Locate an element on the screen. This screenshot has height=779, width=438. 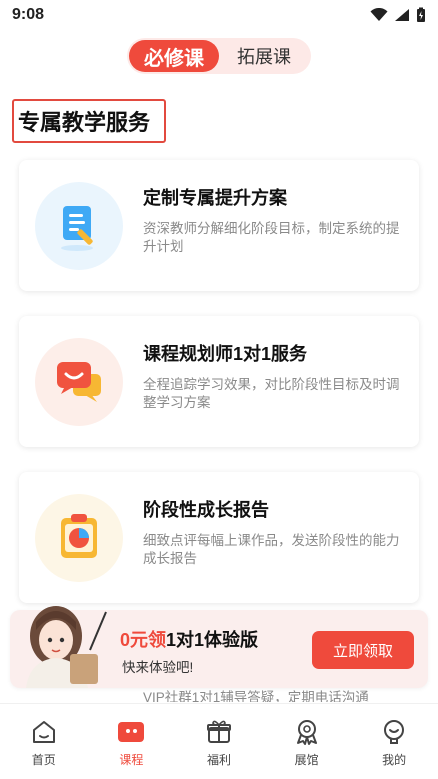
status-bar: 9:08 is located at coordinates (219, 15).